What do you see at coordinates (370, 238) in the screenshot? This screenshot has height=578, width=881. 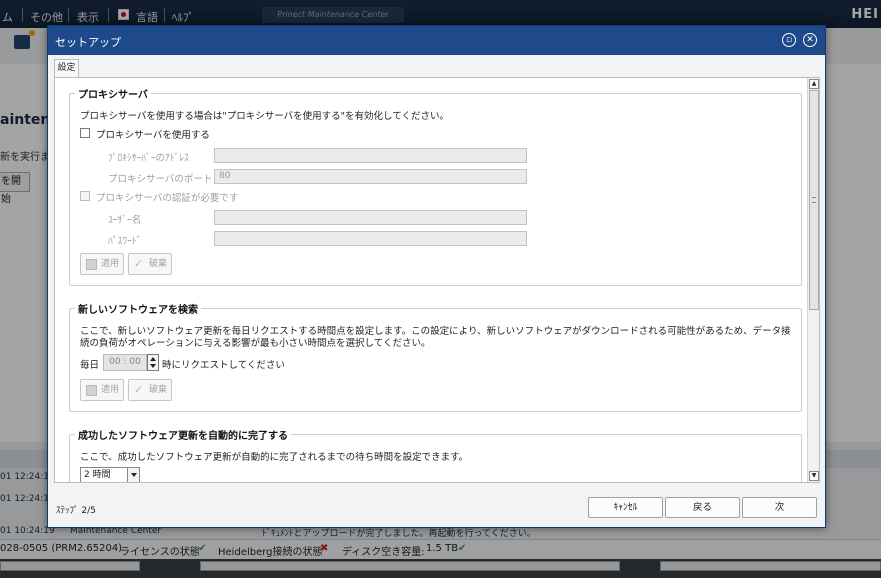 I see `password-field` at bounding box center [370, 238].